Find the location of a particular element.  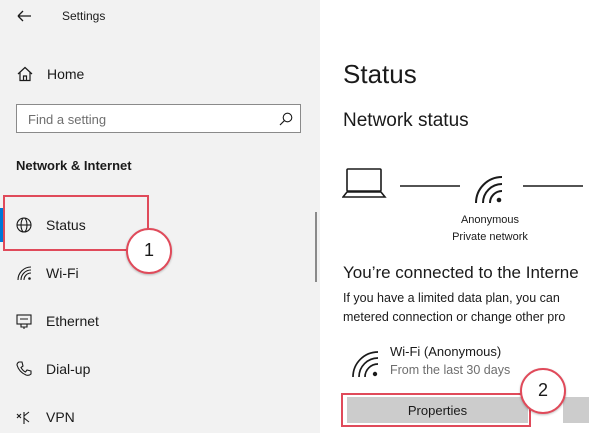

phone-icon is located at coordinates (24, 368).